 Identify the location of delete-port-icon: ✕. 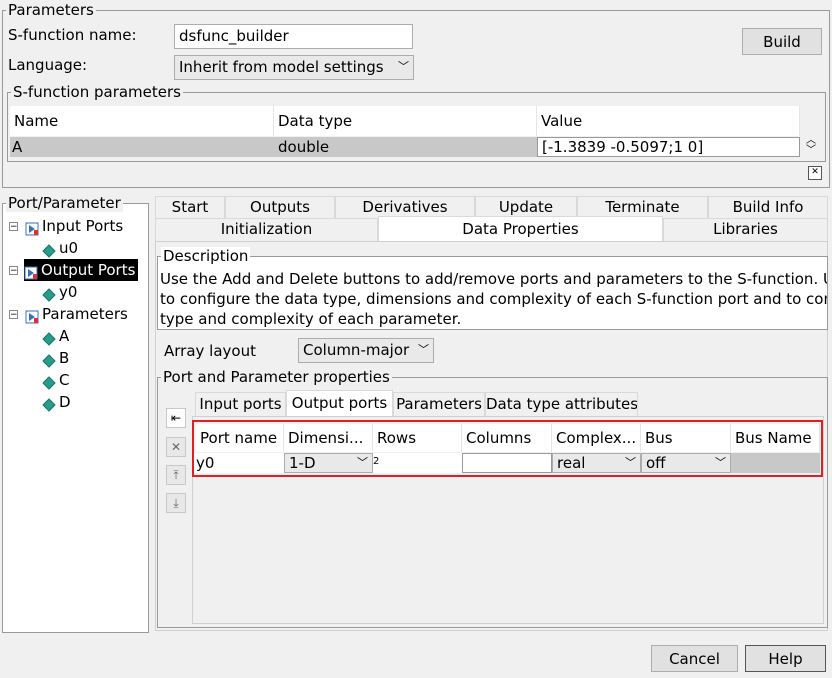
(176, 447).